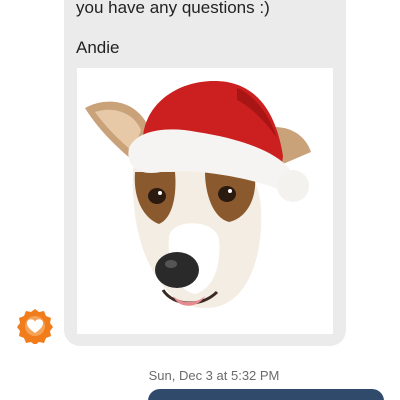 Image resolution: width=400 pixels, height=400 pixels. I want to click on message-signature: Andie, so click(98, 47).